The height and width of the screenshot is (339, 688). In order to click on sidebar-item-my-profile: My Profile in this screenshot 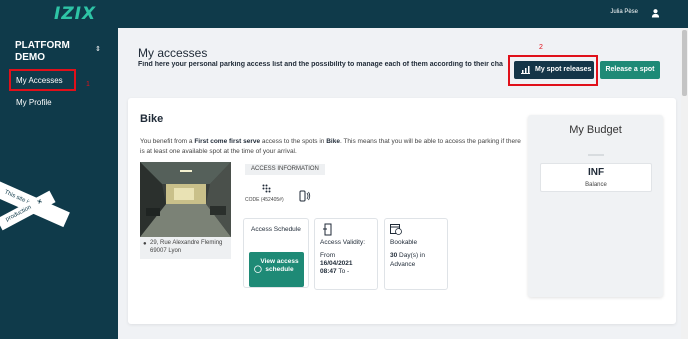, I will do `click(34, 102)`.